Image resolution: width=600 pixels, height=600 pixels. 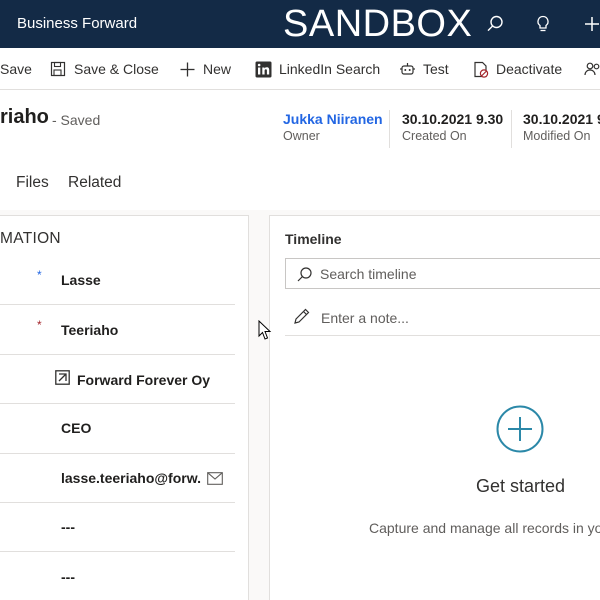 What do you see at coordinates (39, 325) in the screenshot?
I see `required-indicator: *` at bounding box center [39, 325].